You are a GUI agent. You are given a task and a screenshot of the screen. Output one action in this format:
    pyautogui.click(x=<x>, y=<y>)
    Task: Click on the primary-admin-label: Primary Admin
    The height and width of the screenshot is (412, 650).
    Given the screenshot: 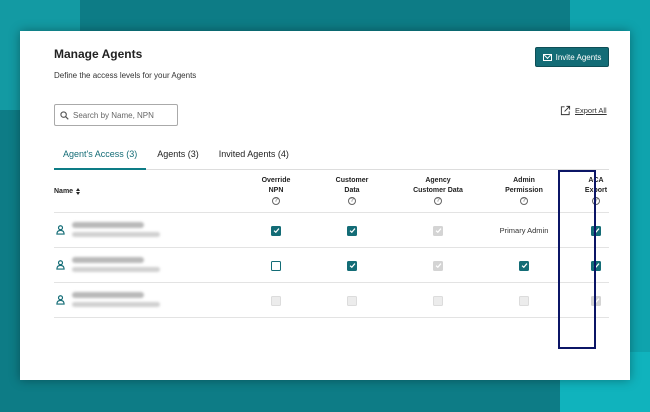 What is the action you would take?
    pyautogui.click(x=524, y=230)
    